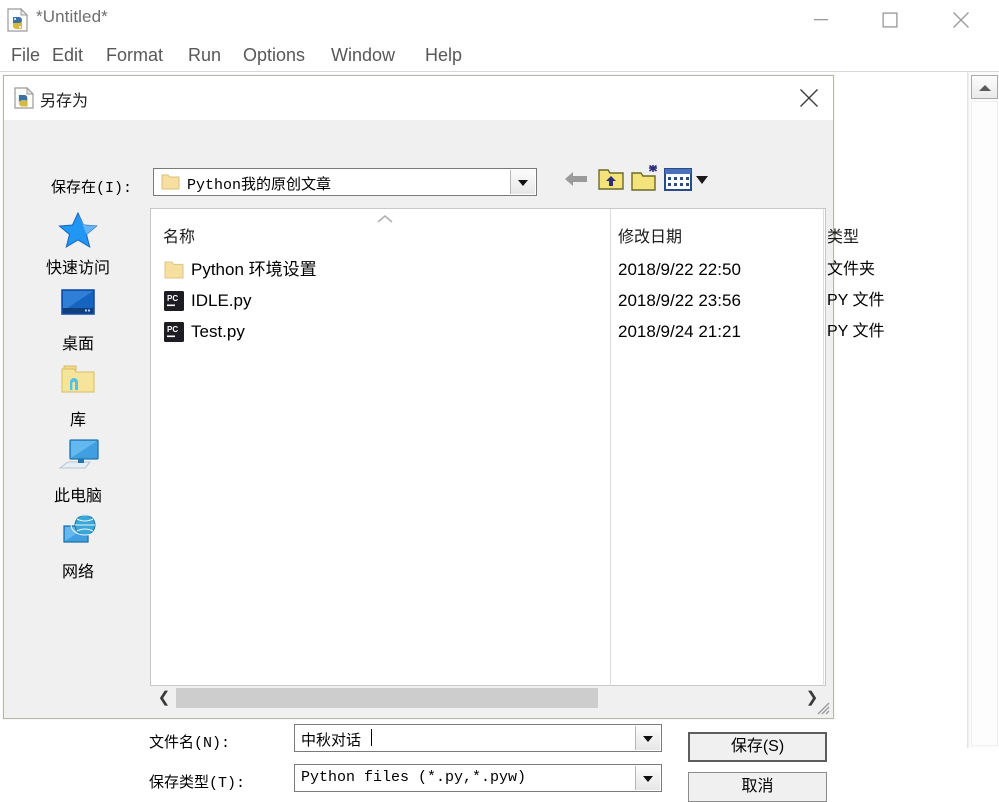 The image size is (999, 802). I want to click on up-folder-button, so click(611, 179).